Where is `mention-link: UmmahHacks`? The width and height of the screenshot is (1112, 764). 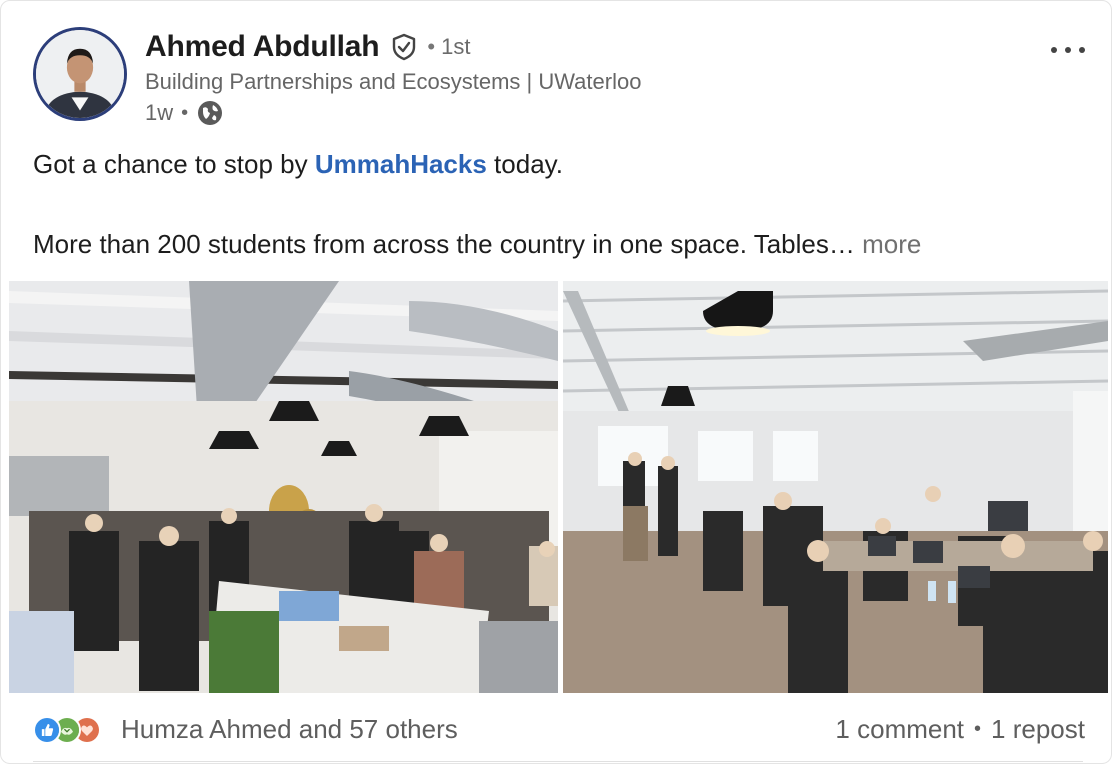
mention-link: UmmahHacks is located at coordinates (401, 164).